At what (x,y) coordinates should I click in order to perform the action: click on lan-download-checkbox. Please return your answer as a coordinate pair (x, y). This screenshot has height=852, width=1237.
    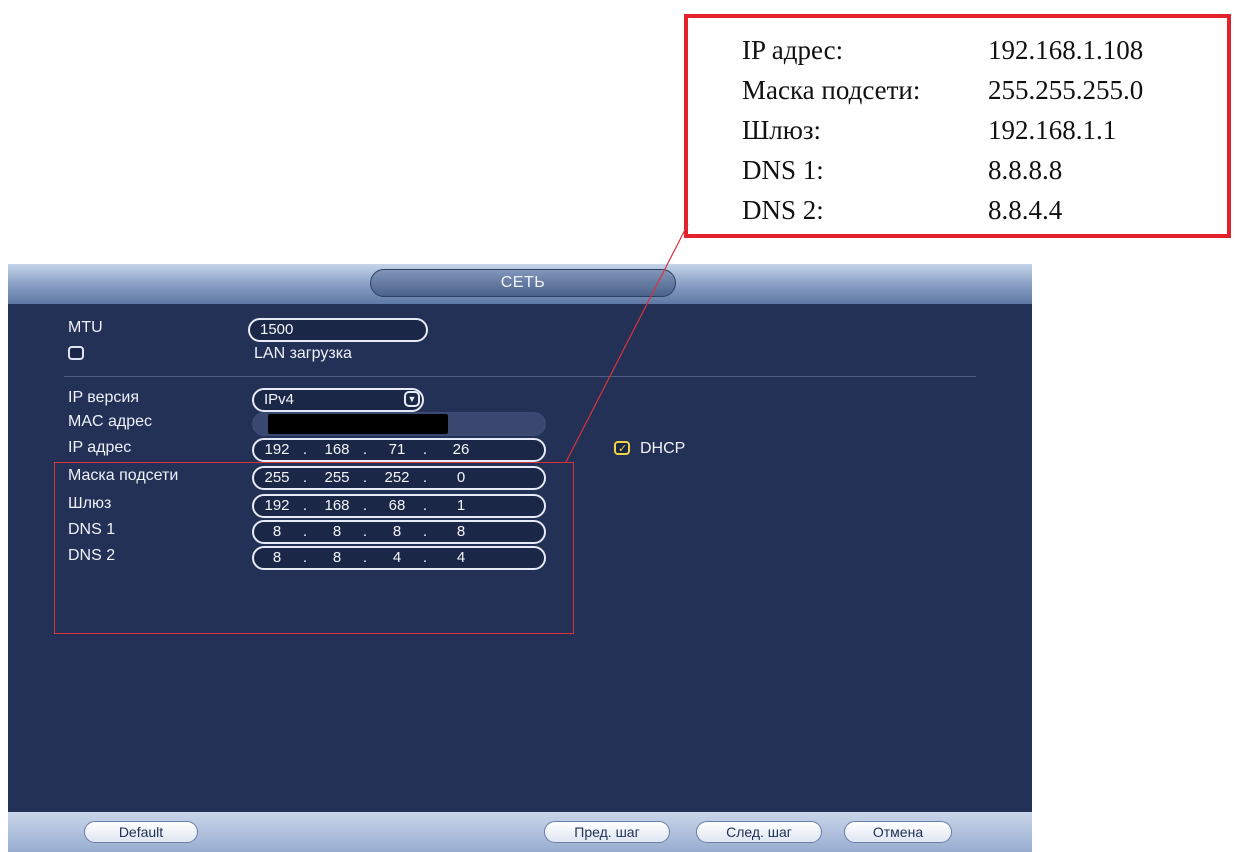
    Looking at the image, I should click on (76, 353).